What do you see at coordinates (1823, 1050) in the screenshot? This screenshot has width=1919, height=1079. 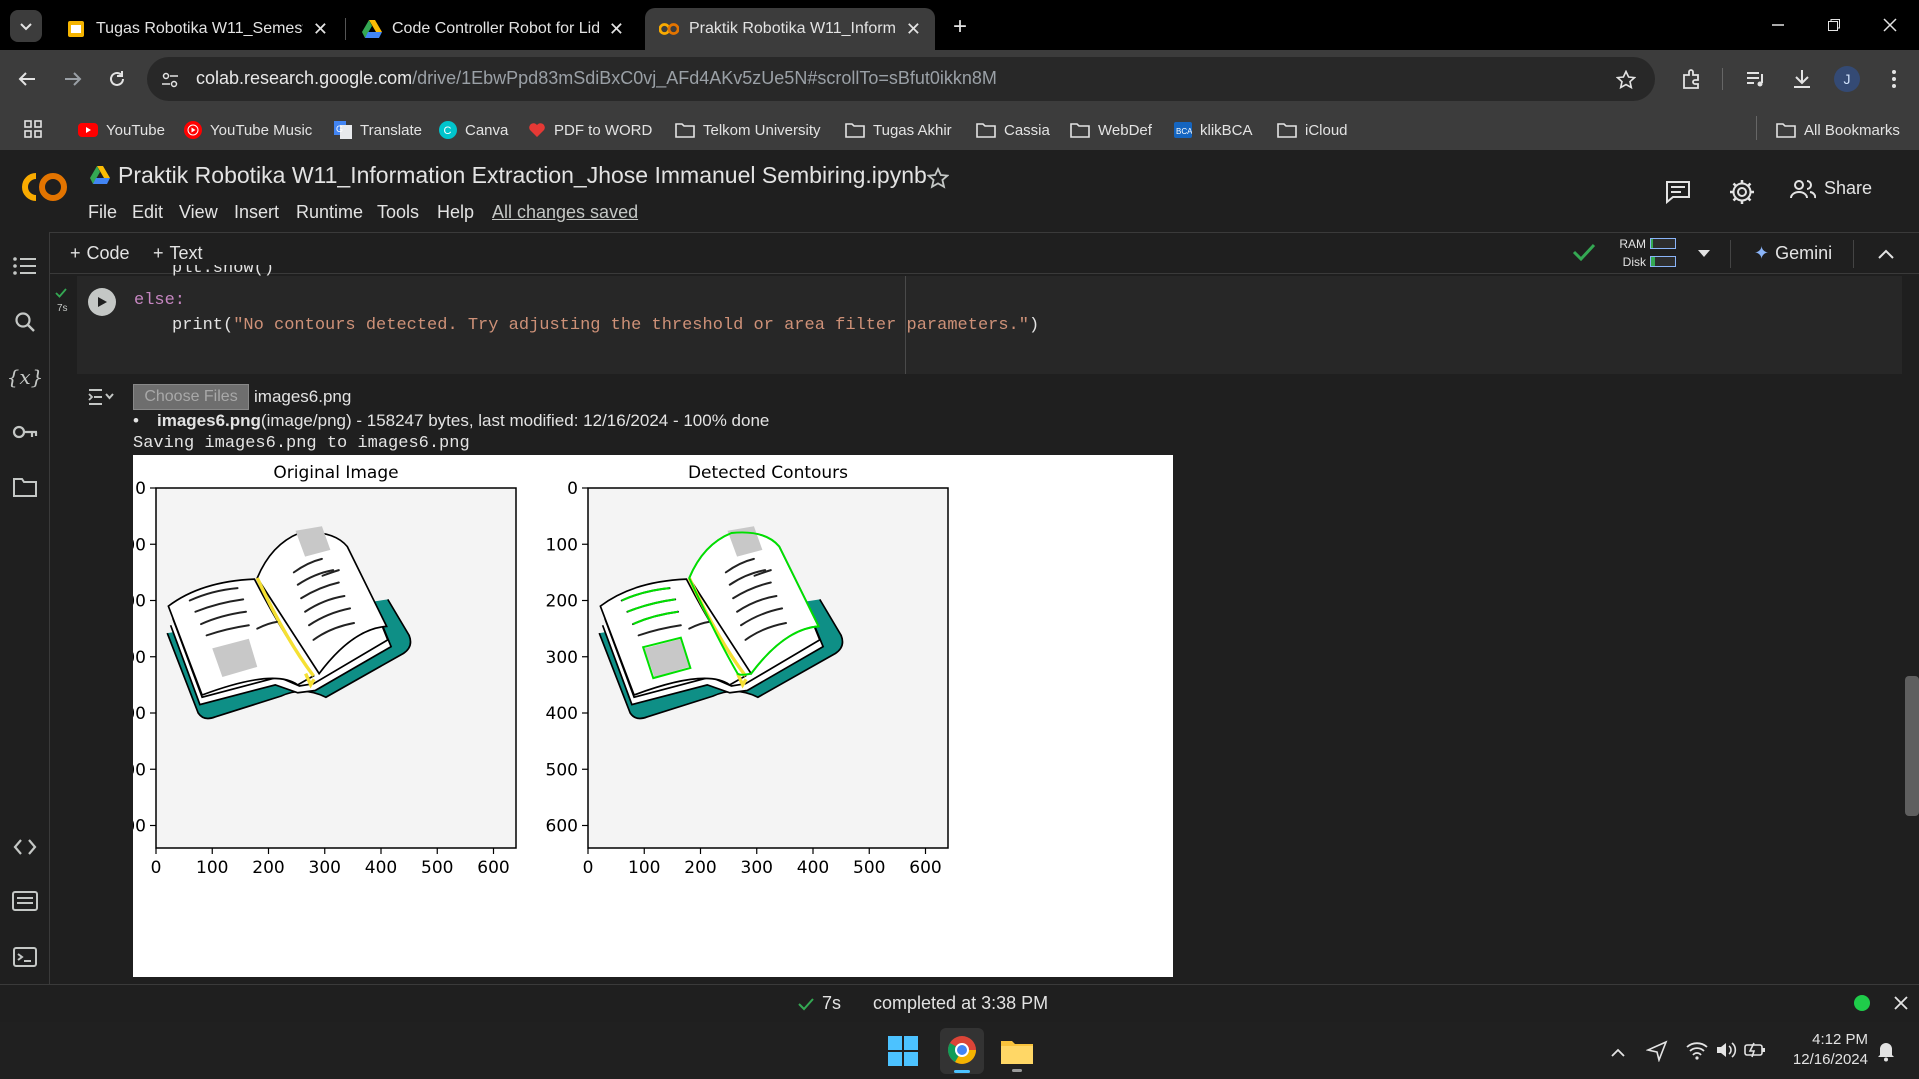 I see `taskbar-clock: 4:12 PM 12/16/2024` at bounding box center [1823, 1050].